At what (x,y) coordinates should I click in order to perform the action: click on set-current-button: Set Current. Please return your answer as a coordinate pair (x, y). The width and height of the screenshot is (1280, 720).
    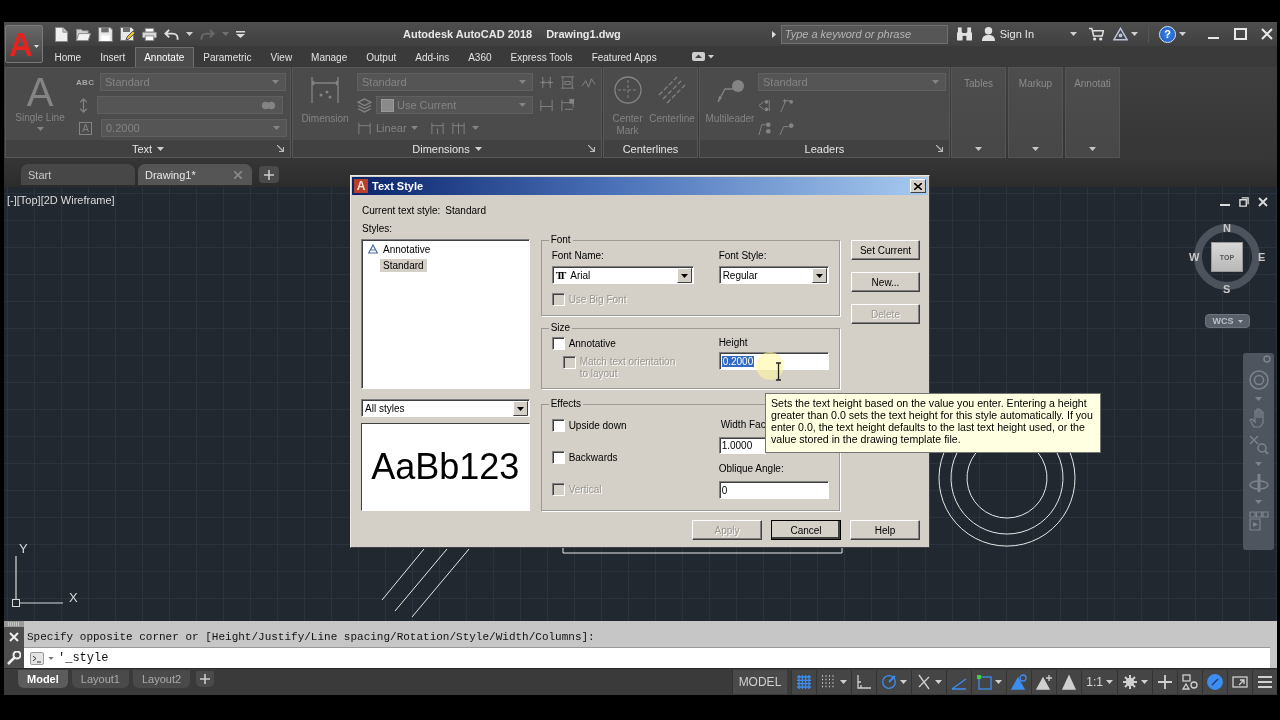
    Looking at the image, I should click on (885, 250).